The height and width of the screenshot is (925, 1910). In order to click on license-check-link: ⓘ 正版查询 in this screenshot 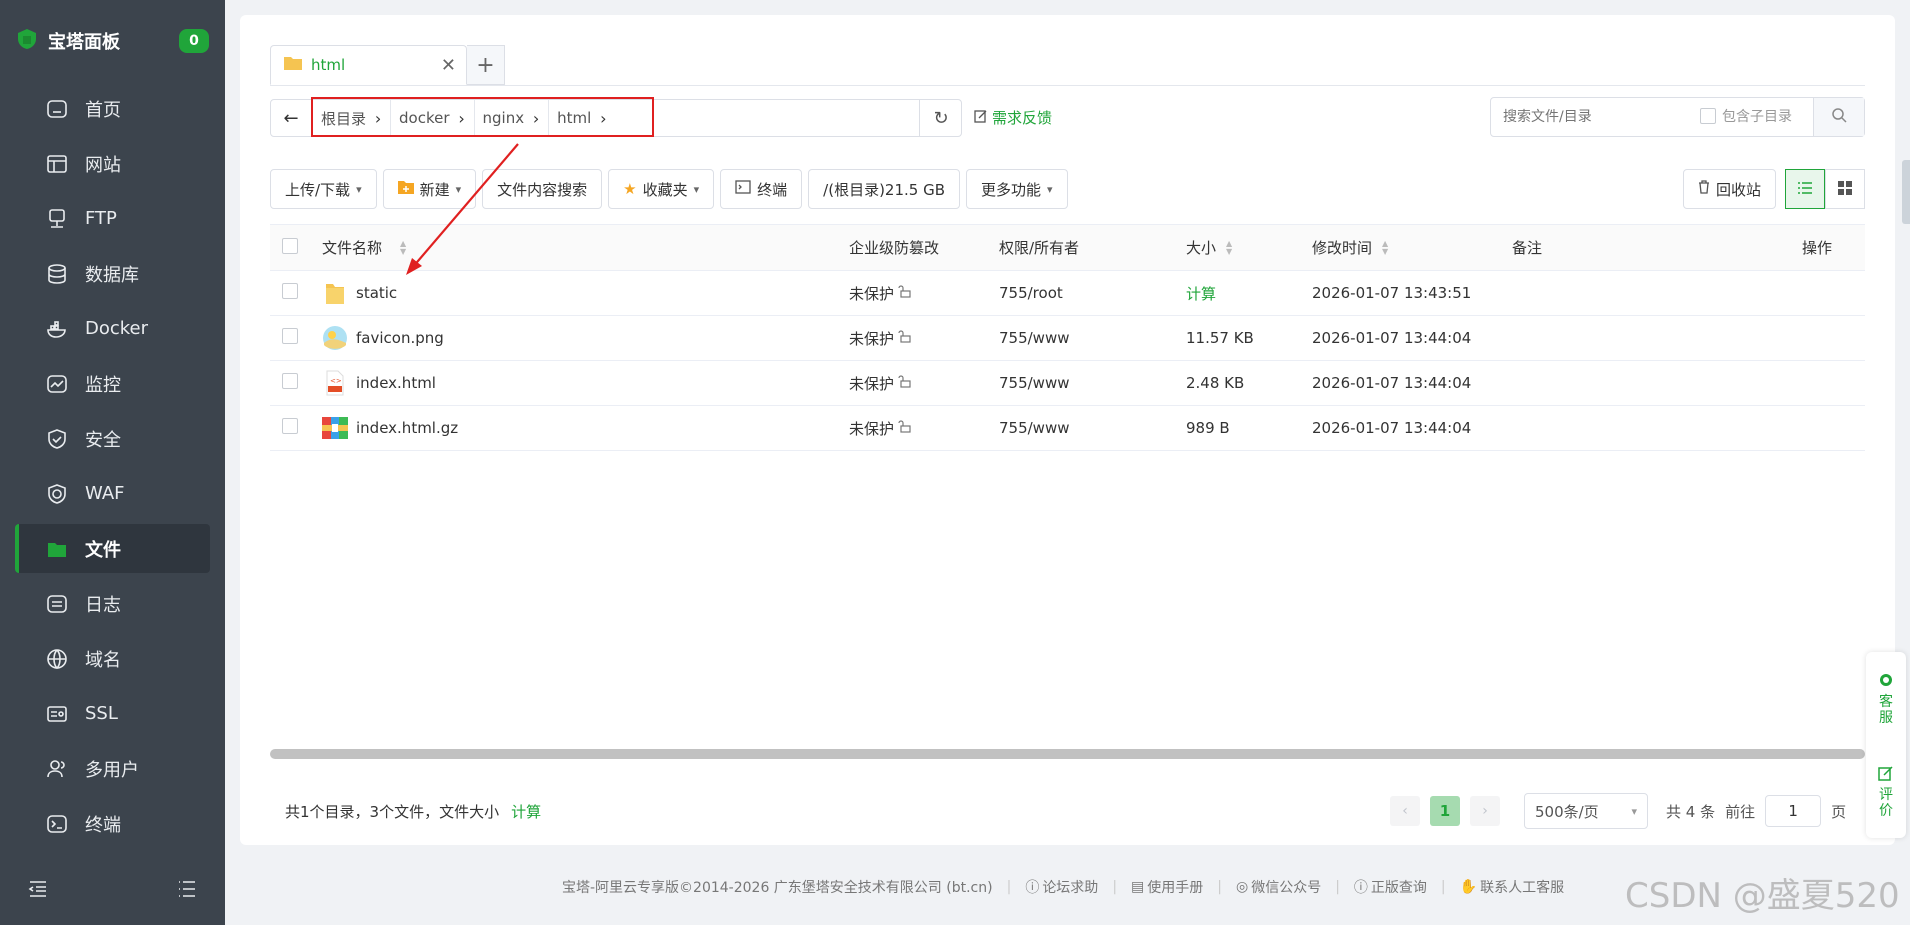, I will do `click(1390, 887)`.